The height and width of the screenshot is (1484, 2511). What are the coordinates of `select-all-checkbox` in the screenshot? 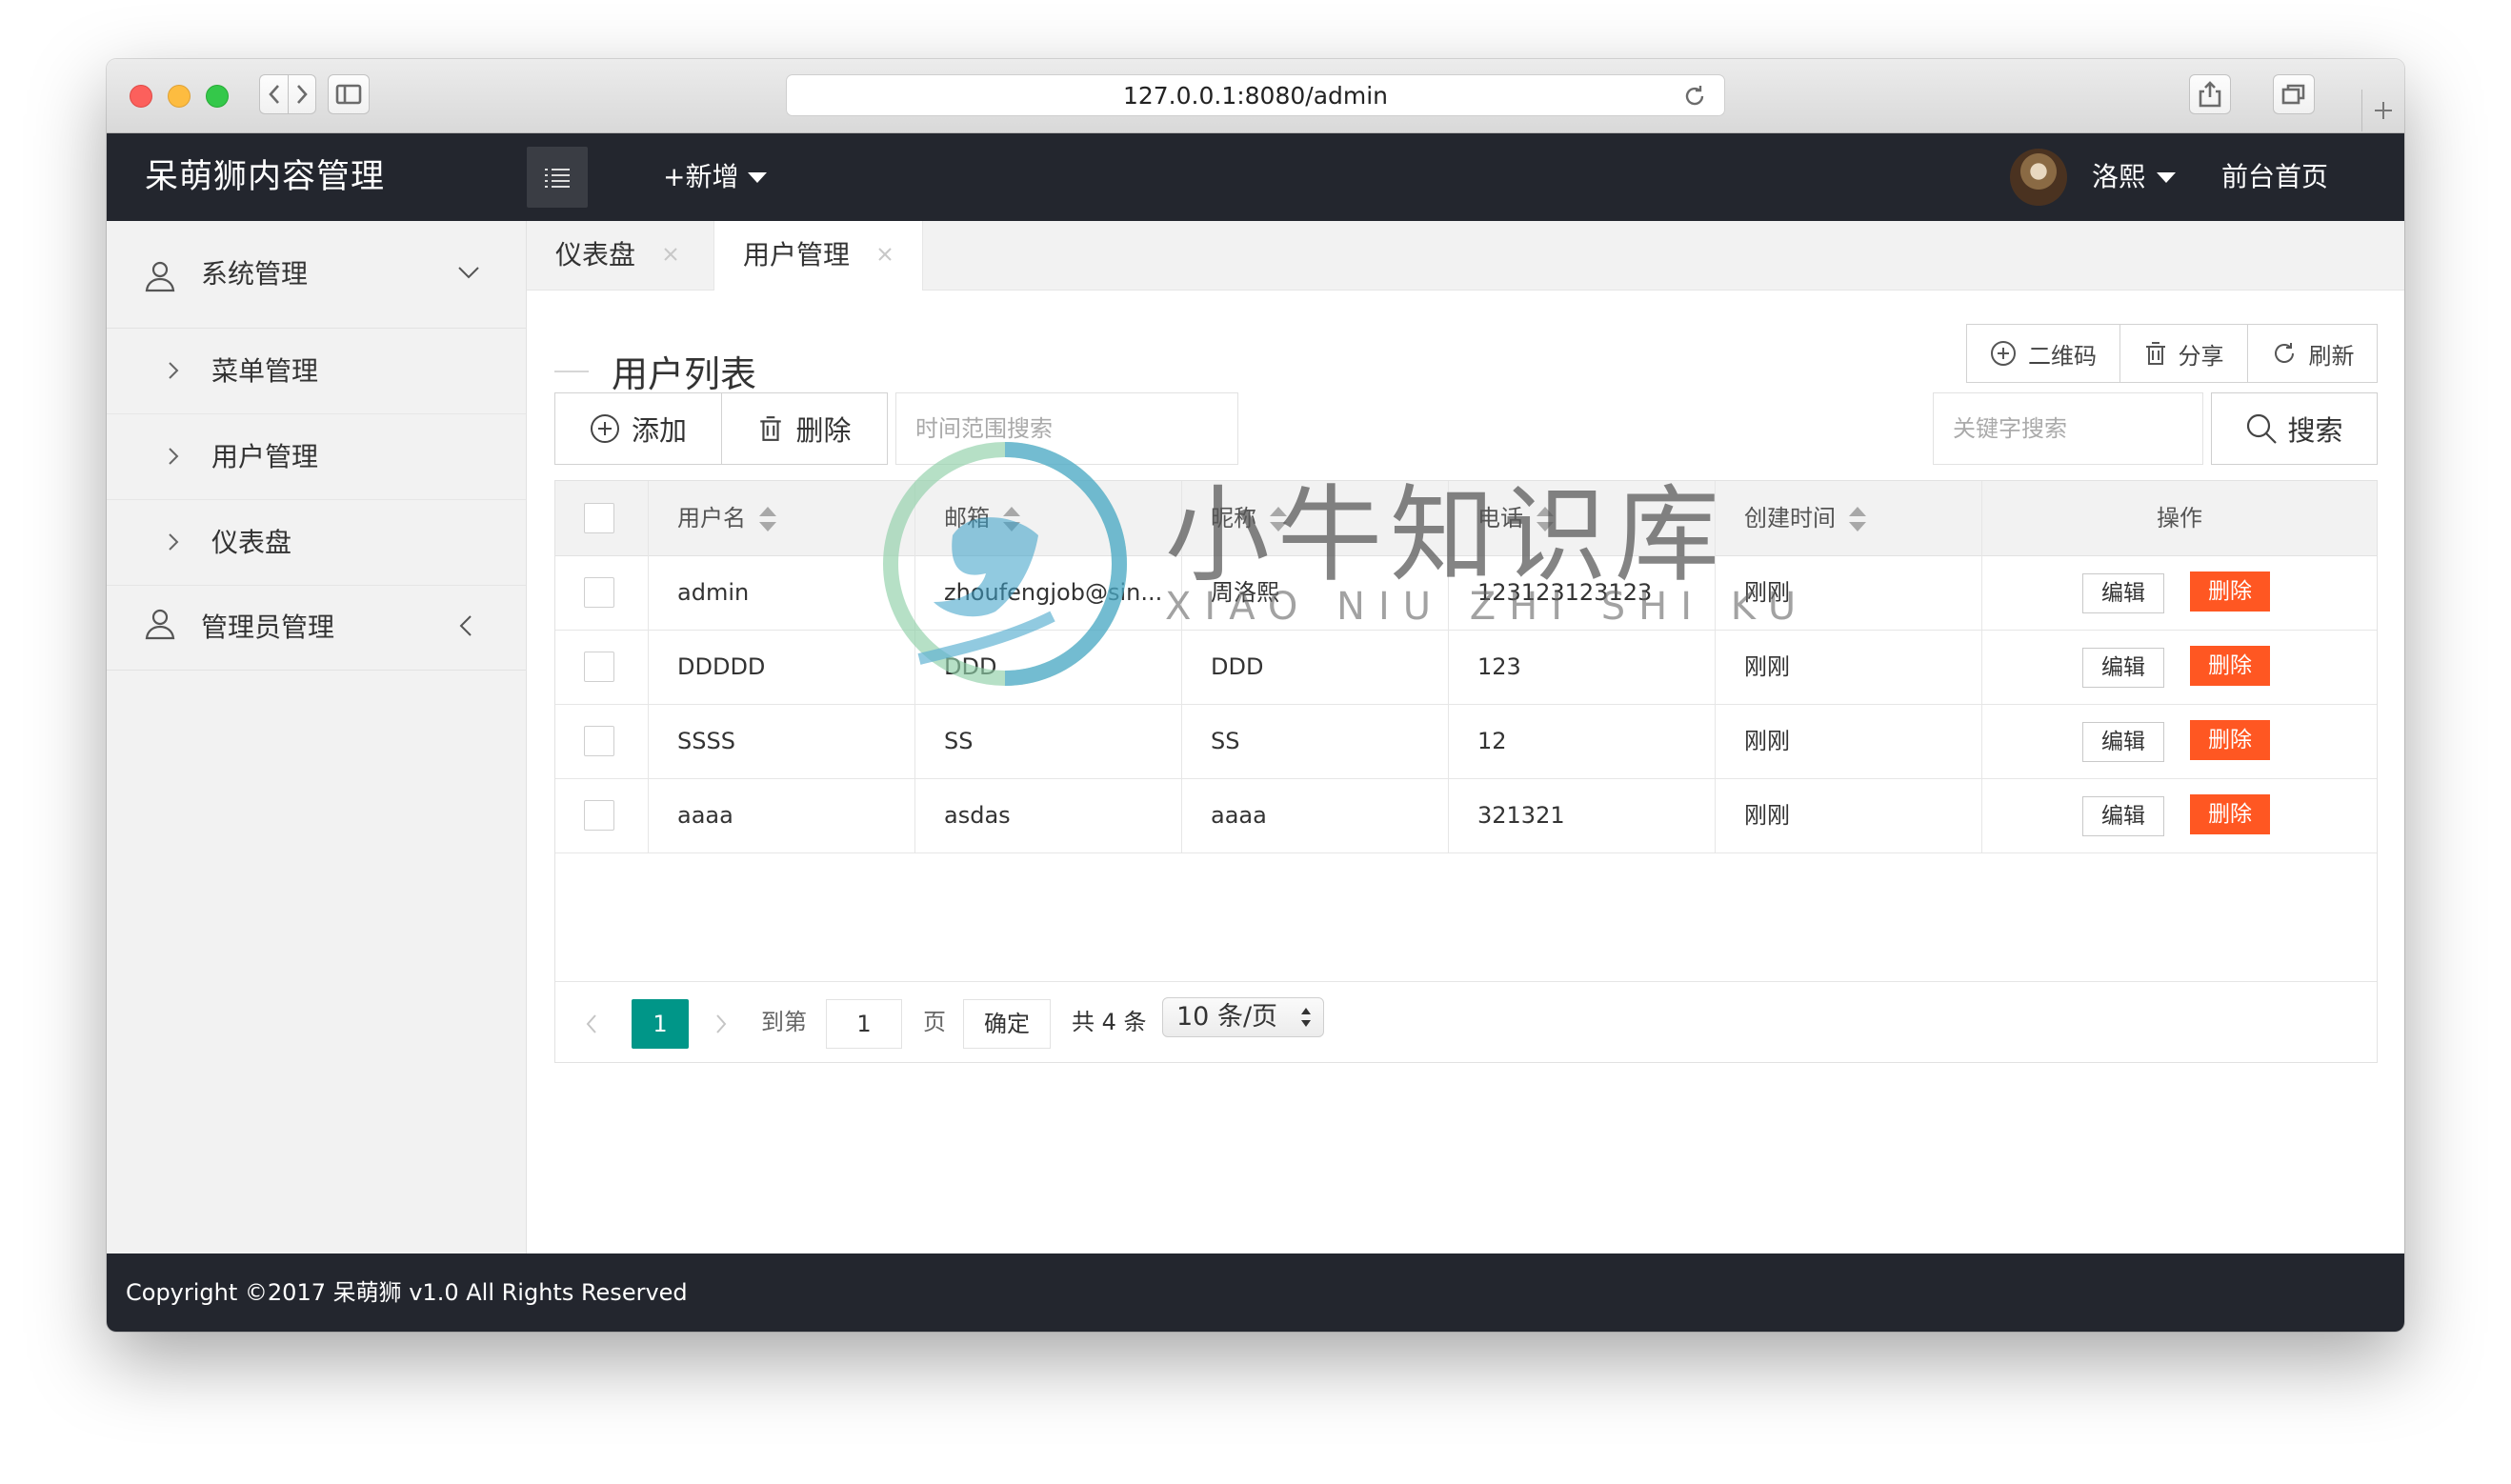 It's located at (599, 518).